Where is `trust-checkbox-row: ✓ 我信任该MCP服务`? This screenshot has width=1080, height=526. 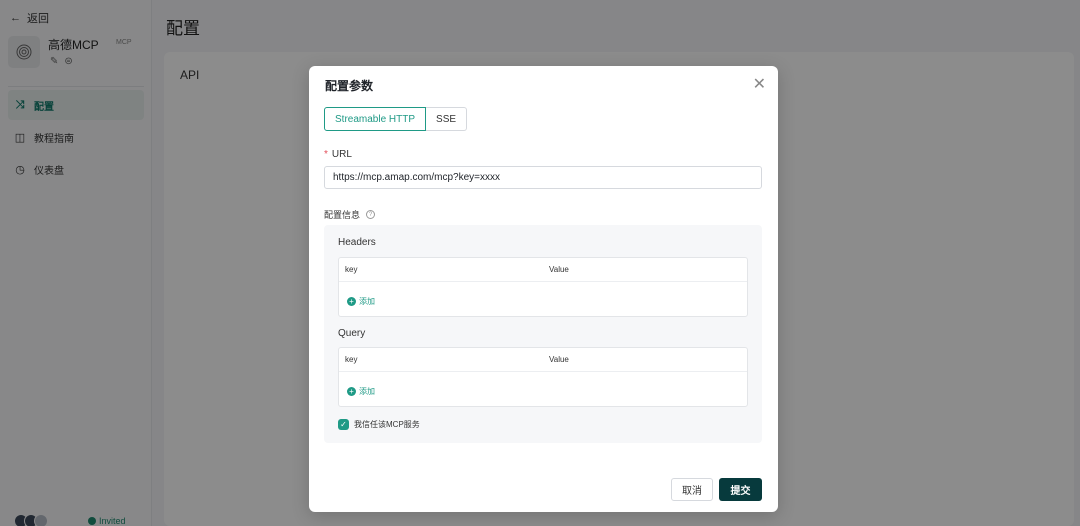
trust-checkbox-row: ✓ 我信任该MCP服务 is located at coordinates (379, 424).